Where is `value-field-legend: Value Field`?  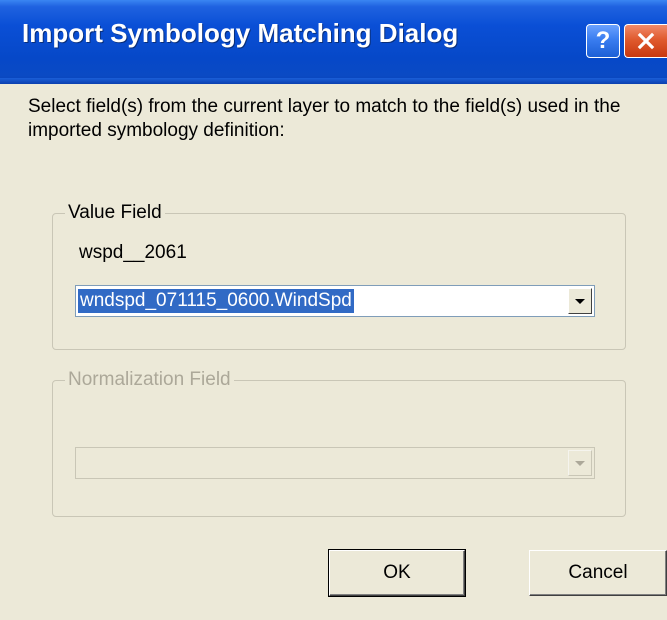 value-field-legend: Value Field is located at coordinates (115, 213).